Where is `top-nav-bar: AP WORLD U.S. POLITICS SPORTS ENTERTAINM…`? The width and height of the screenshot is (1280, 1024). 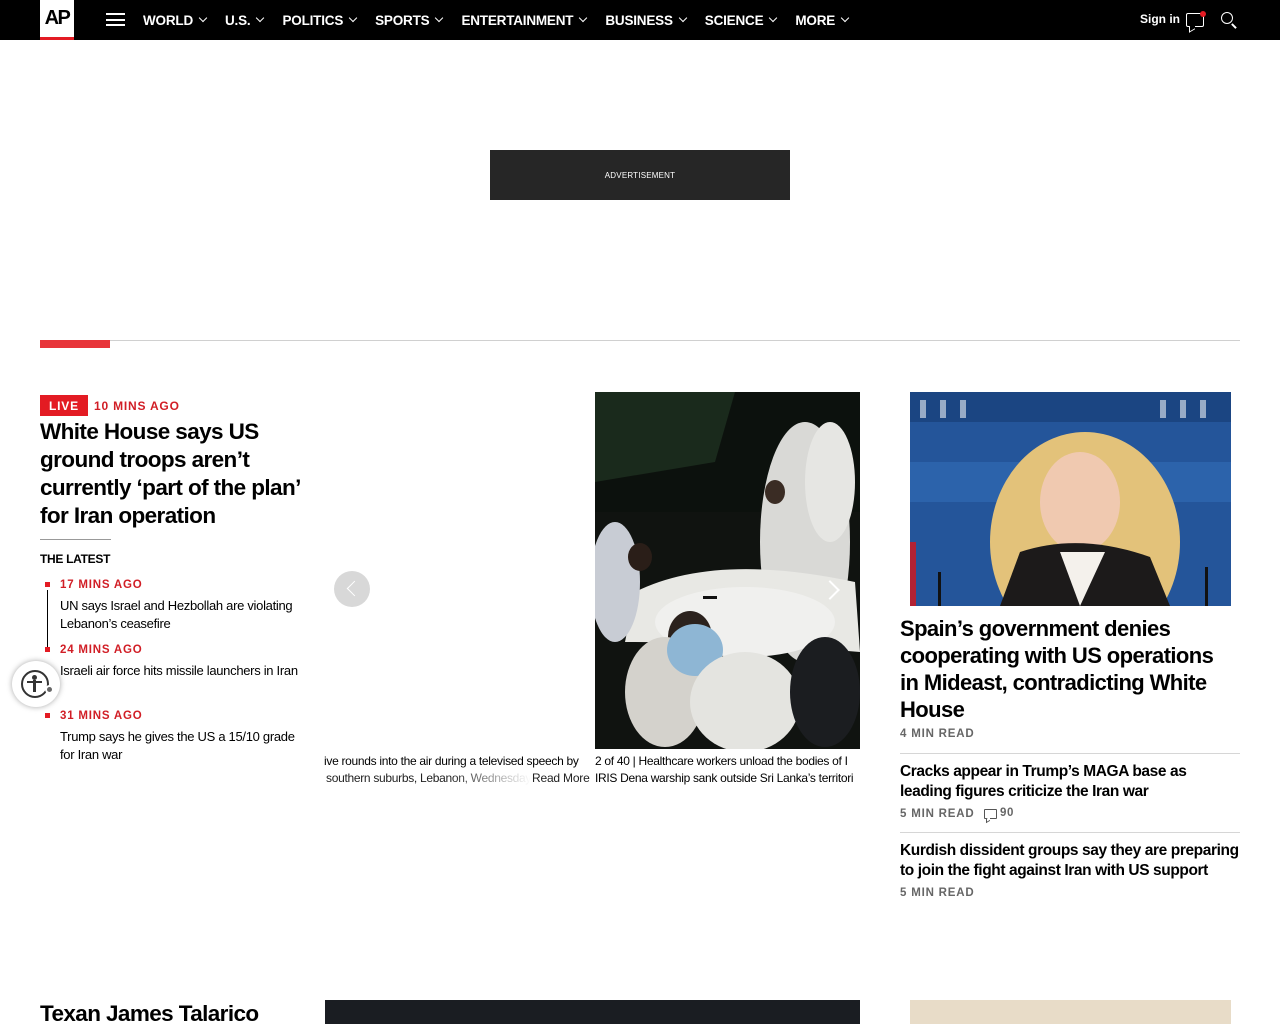
top-nav-bar: AP WORLD U.S. POLITICS SPORTS ENTERTAINM… is located at coordinates (640, 20).